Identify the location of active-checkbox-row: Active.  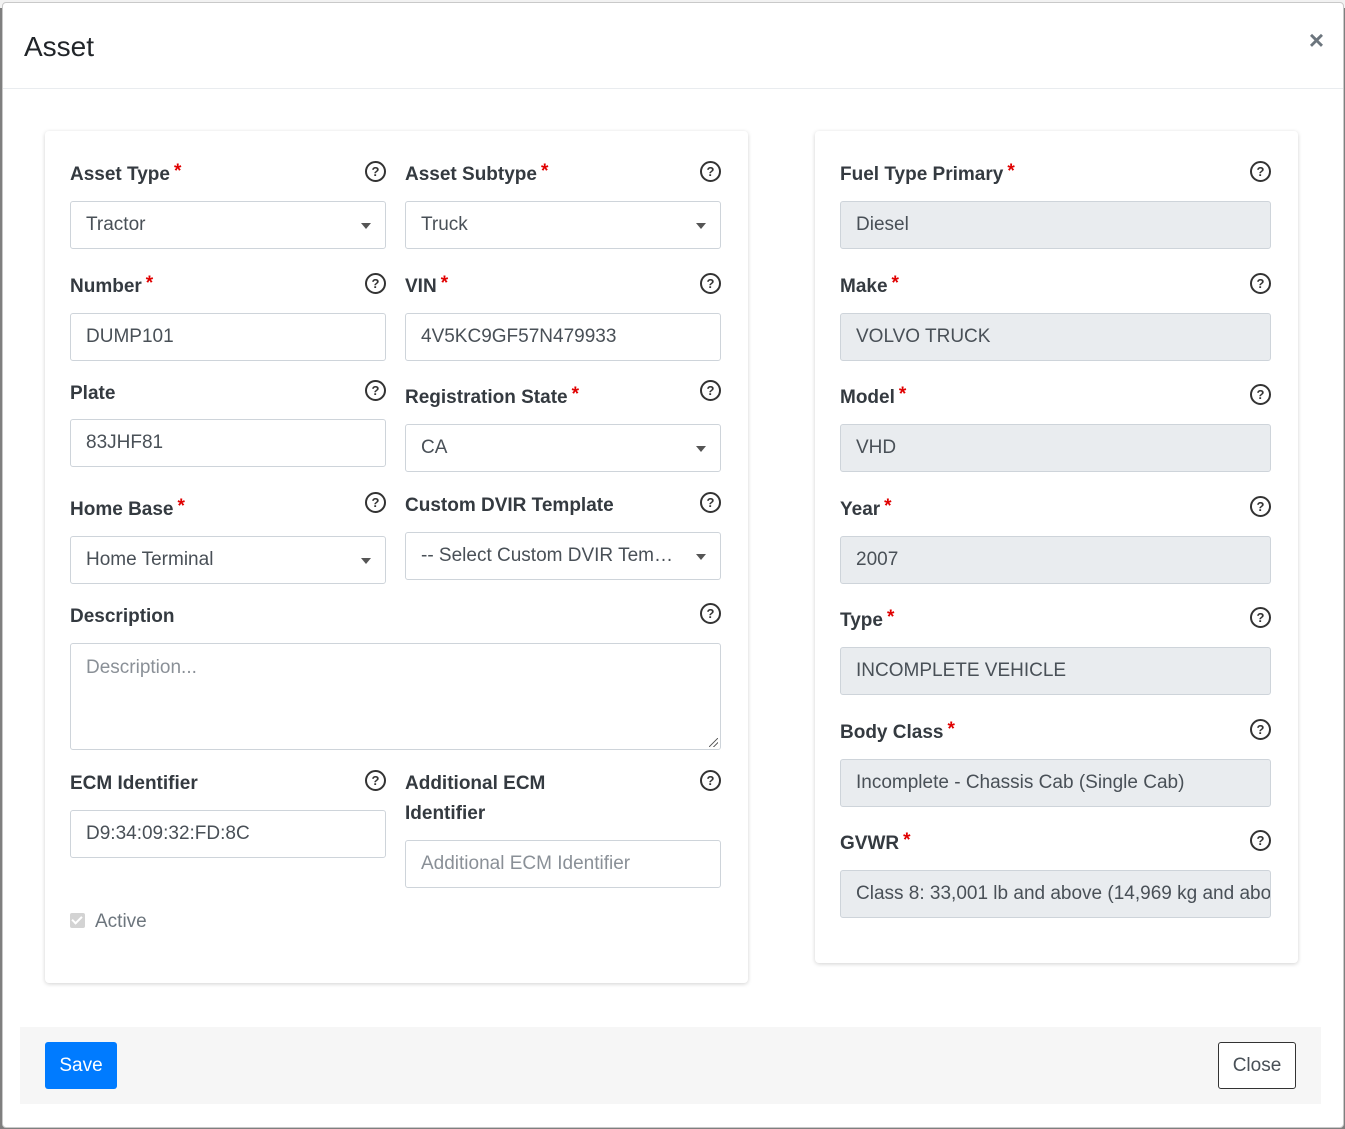
(108, 922).